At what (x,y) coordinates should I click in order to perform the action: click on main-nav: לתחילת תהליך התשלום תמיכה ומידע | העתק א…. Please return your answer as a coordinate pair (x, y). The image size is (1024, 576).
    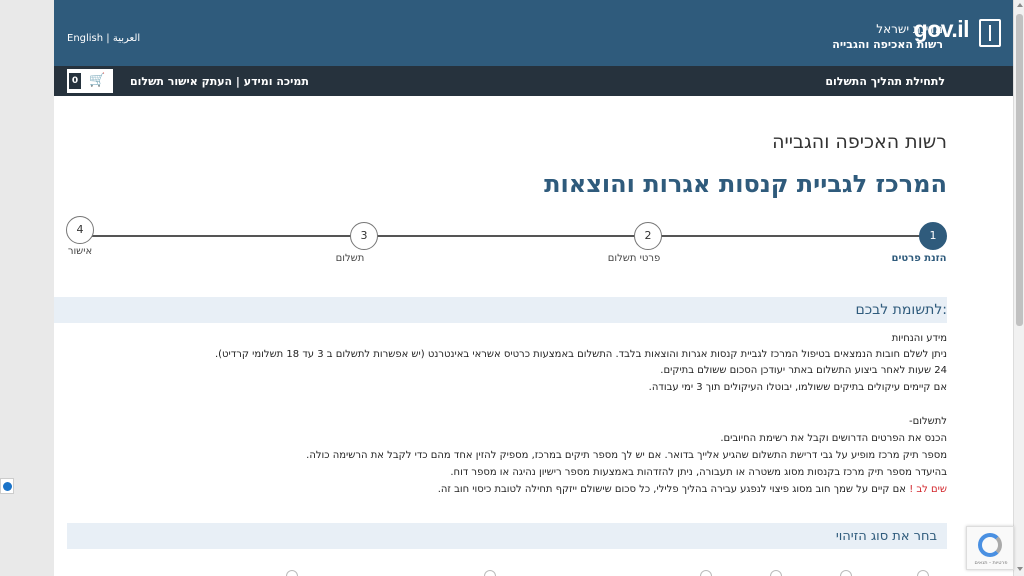
    Looking at the image, I should click on (533, 81).